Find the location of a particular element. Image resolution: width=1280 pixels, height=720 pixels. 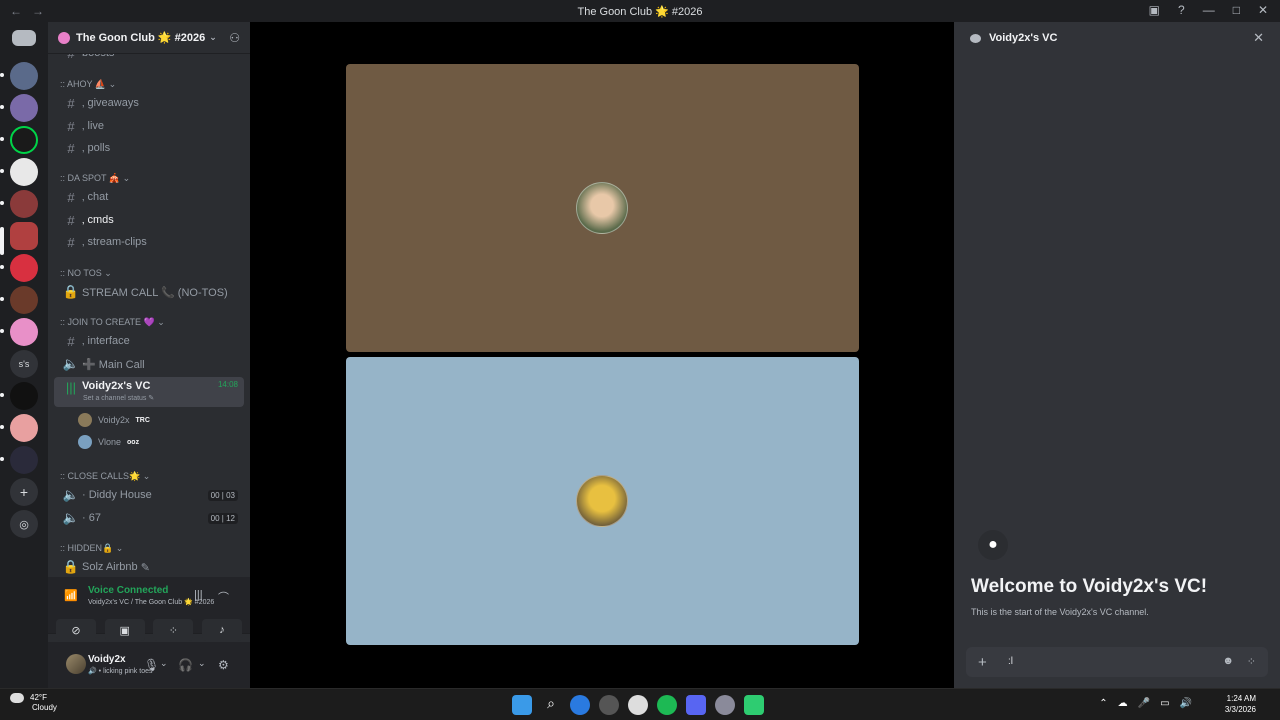

channel-stream-call: 🔒 STREAM CALL 📞 (NO-TOS) is located at coordinates (149, 292).